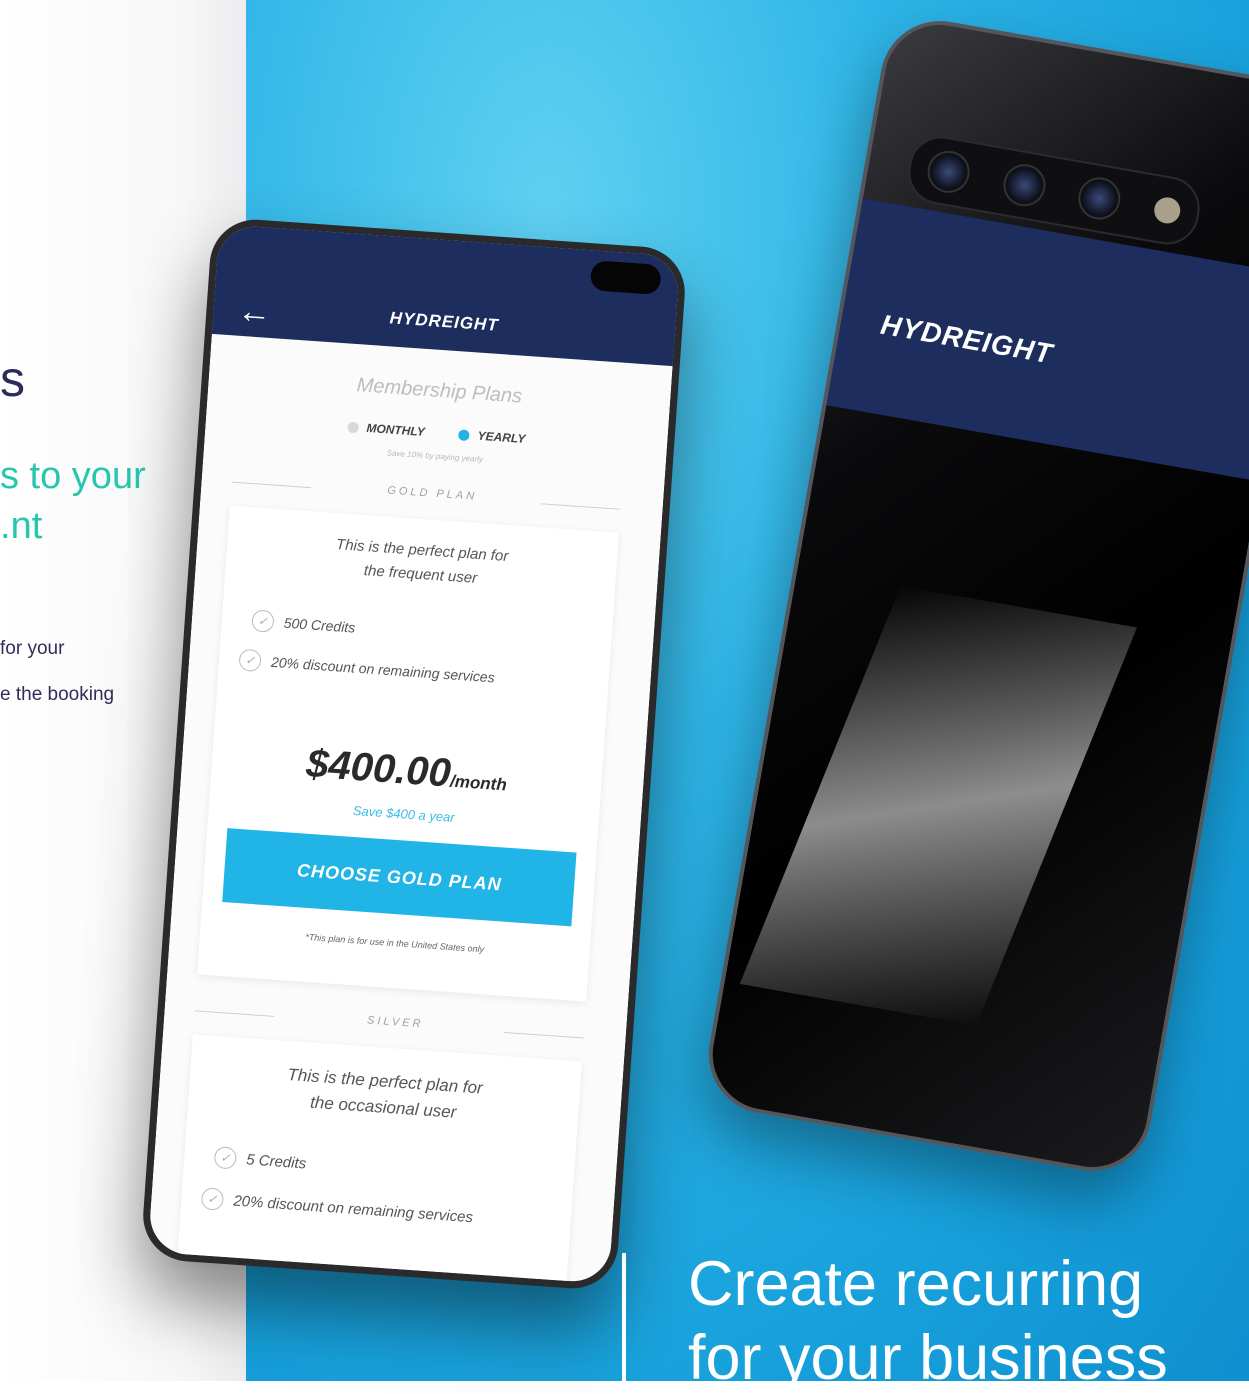  I want to click on plan-feature: ✓ 5 Credits, so click(260, 1160).